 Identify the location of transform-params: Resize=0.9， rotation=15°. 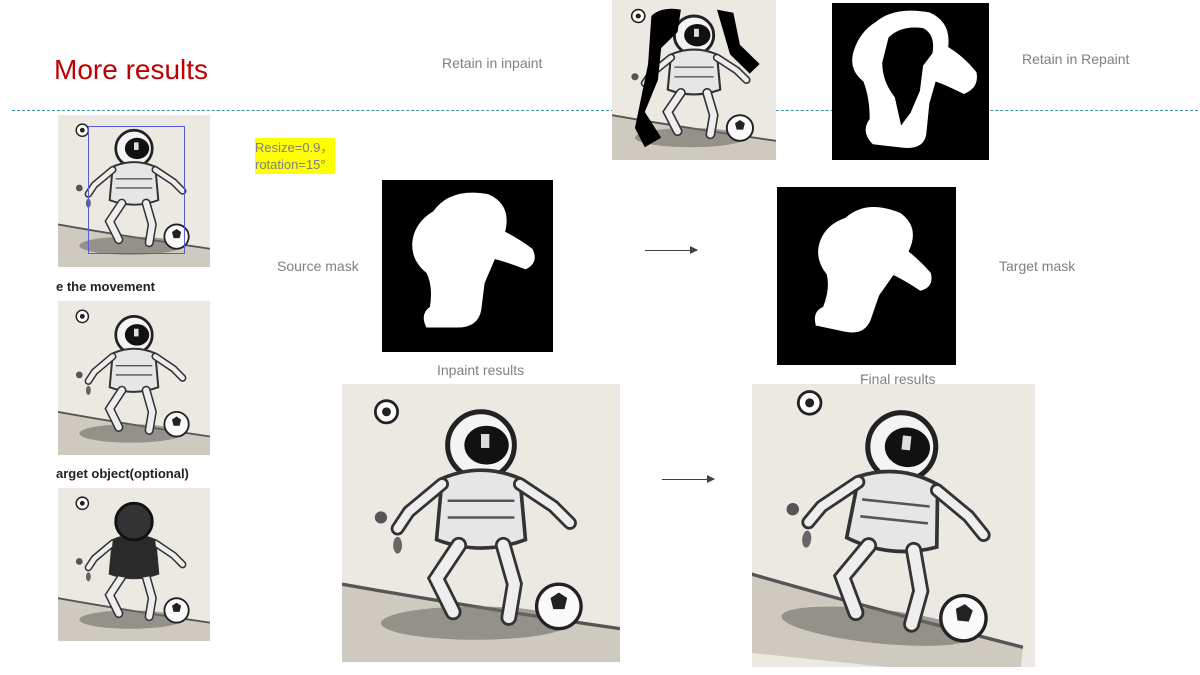
(295, 156).